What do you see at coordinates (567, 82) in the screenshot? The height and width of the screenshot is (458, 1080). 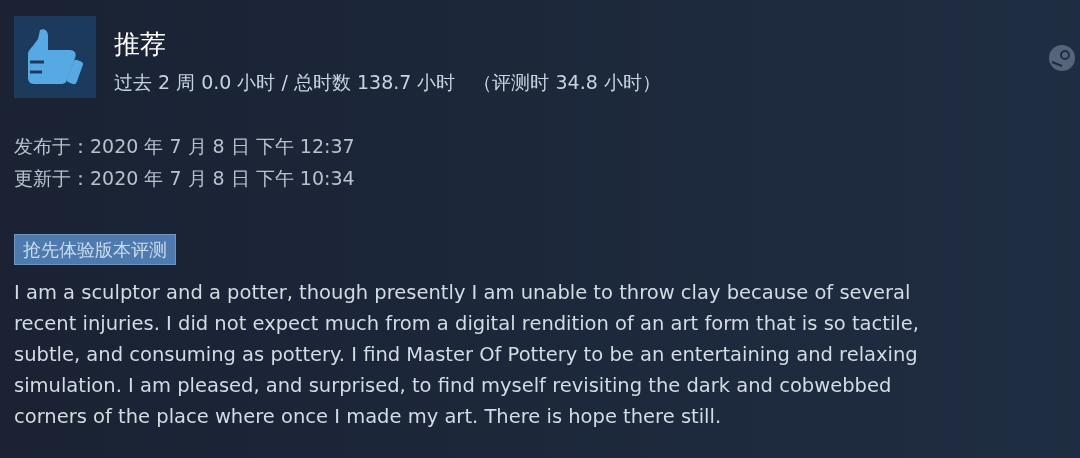 I see `review-playtime-text: （评测时 34.8 小时）` at bounding box center [567, 82].